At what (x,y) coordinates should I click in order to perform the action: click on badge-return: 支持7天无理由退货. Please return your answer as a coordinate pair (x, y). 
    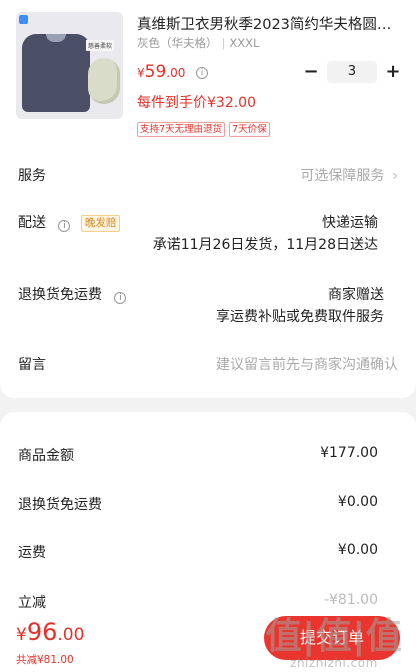
    Looking at the image, I should click on (181, 129).